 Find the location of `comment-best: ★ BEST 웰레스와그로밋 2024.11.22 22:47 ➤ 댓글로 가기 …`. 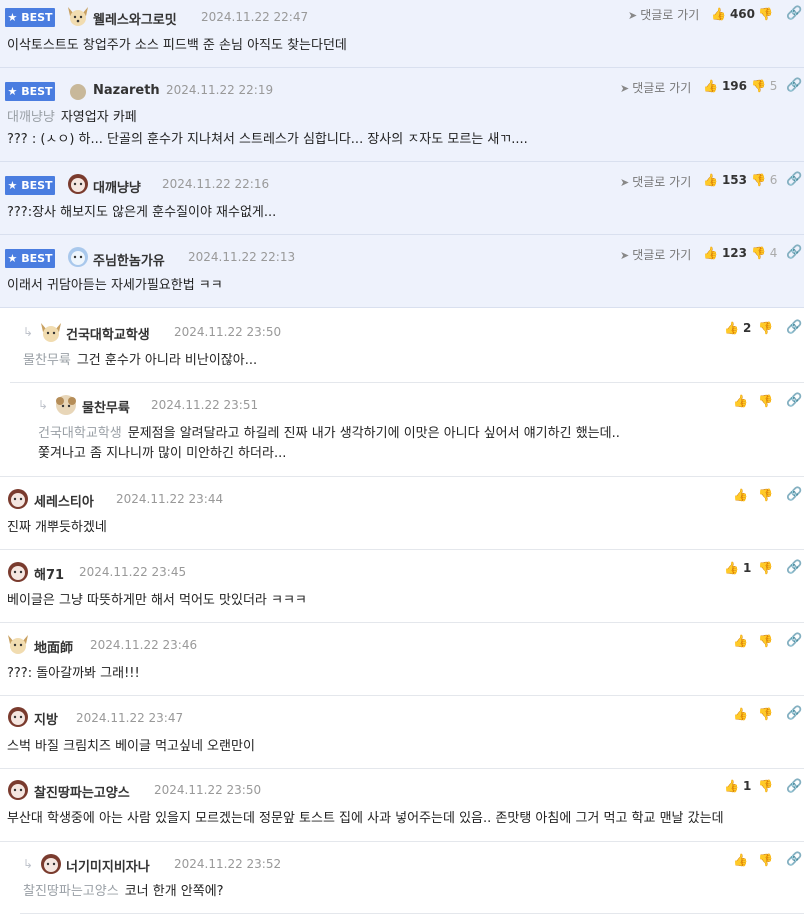

comment-best: ★ BEST 웰레스와그로밋 2024.11.22 22:47 ➤ 댓글로 가기 … is located at coordinates (402, 34).